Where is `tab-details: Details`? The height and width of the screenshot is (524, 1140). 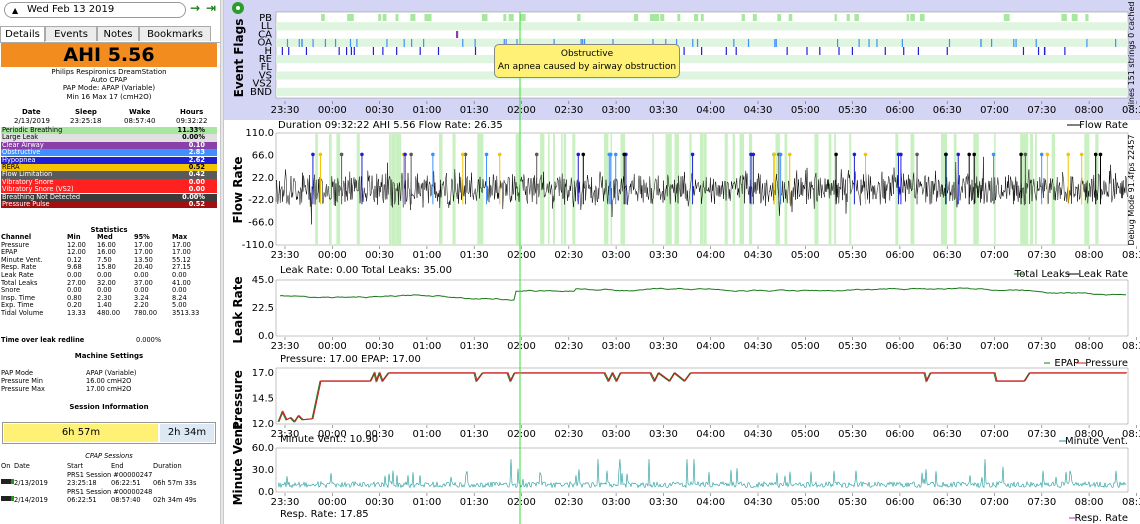
tab-details: Details is located at coordinates (22, 34).